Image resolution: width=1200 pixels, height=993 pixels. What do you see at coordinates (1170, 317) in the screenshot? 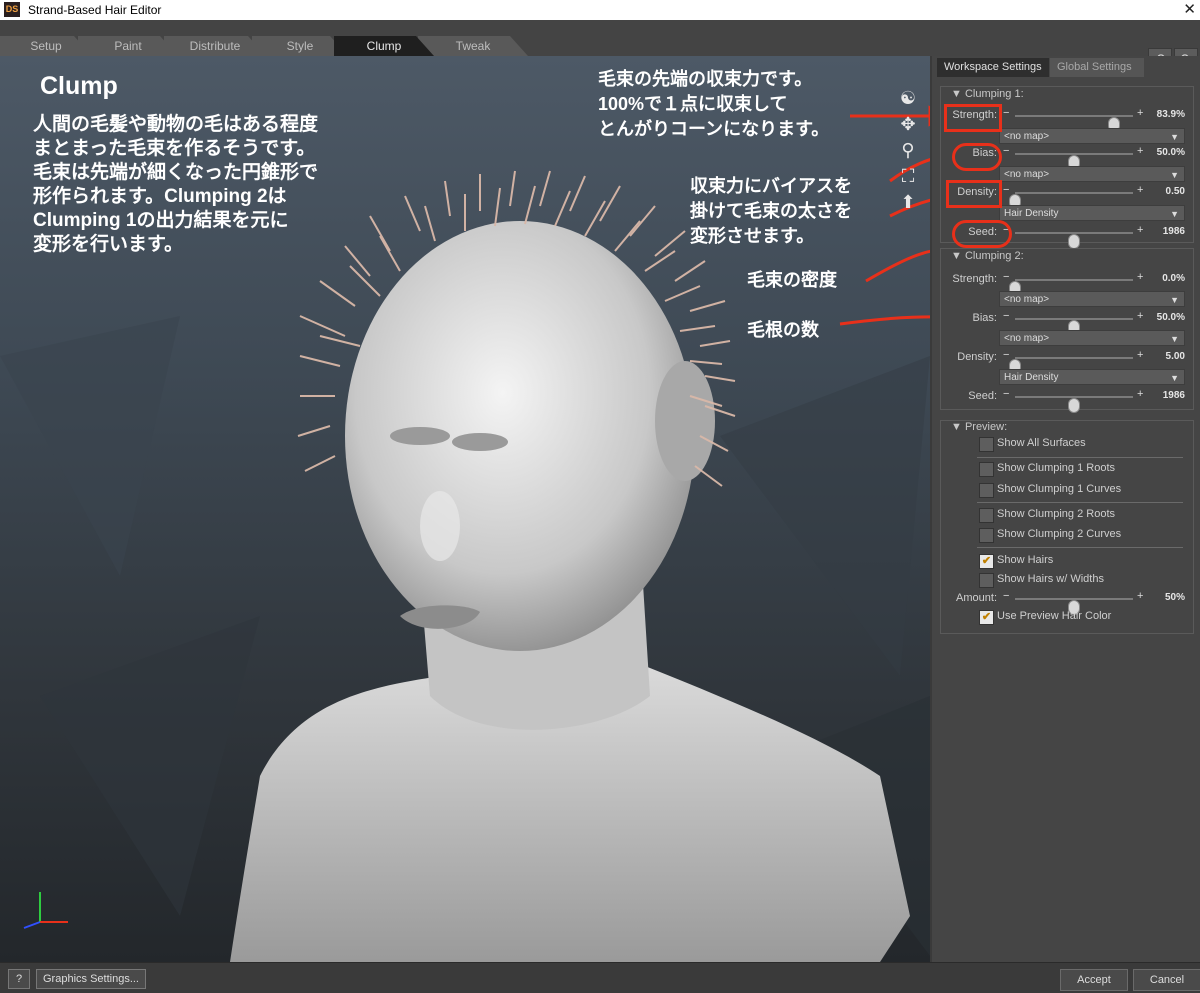
I see `bias-value: 50.0%` at bounding box center [1170, 317].